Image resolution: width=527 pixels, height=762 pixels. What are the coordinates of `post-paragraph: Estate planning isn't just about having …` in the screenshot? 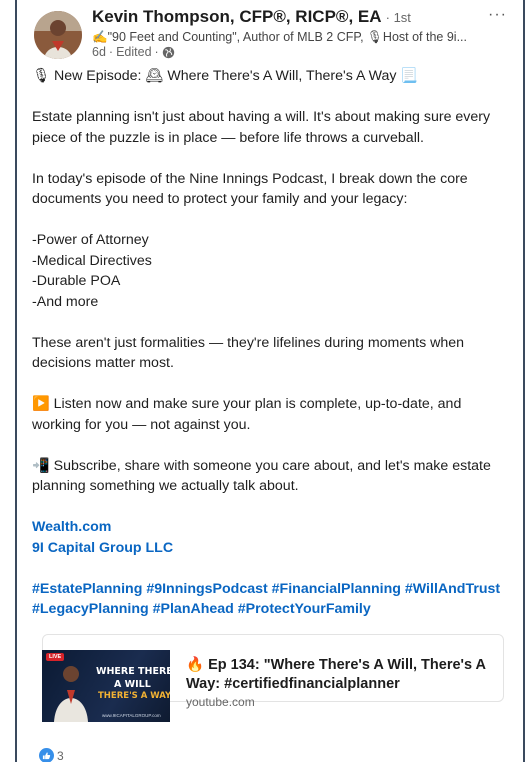 It's located at (261, 127).